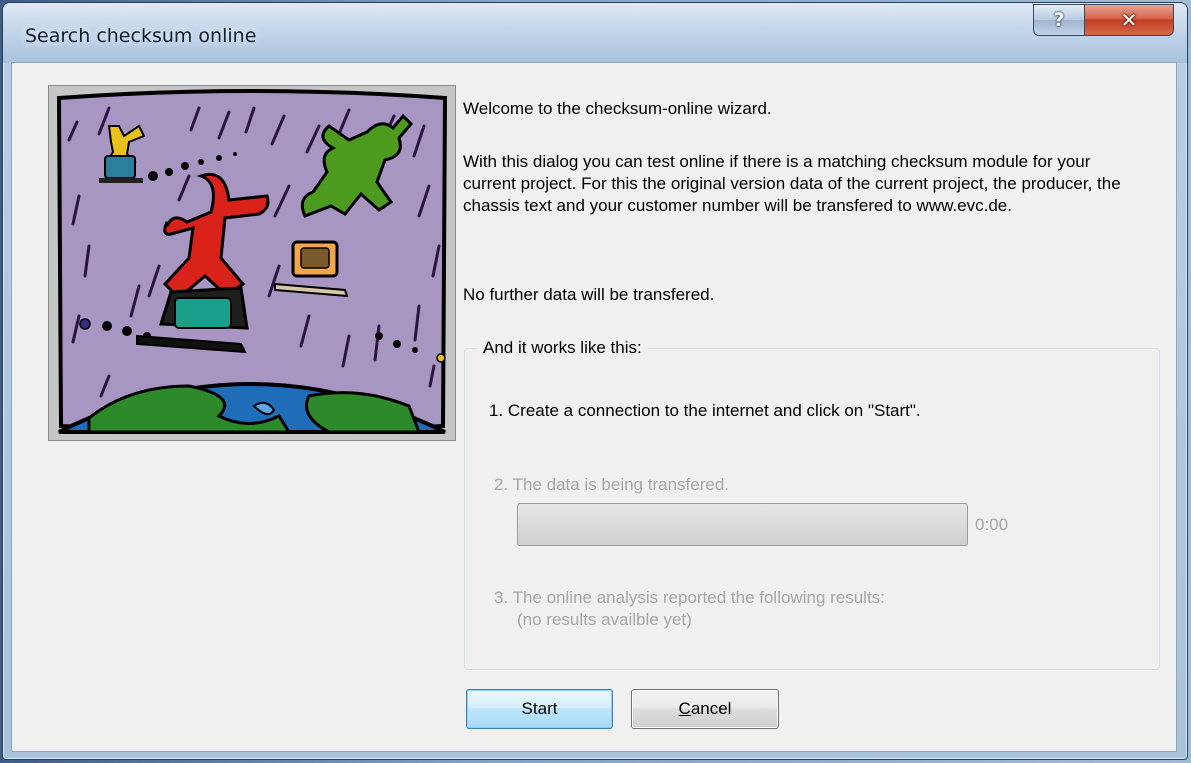 This screenshot has height=763, width=1191. I want to click on people-surfing-computers-over-globe-illustration, so click(252, 261).